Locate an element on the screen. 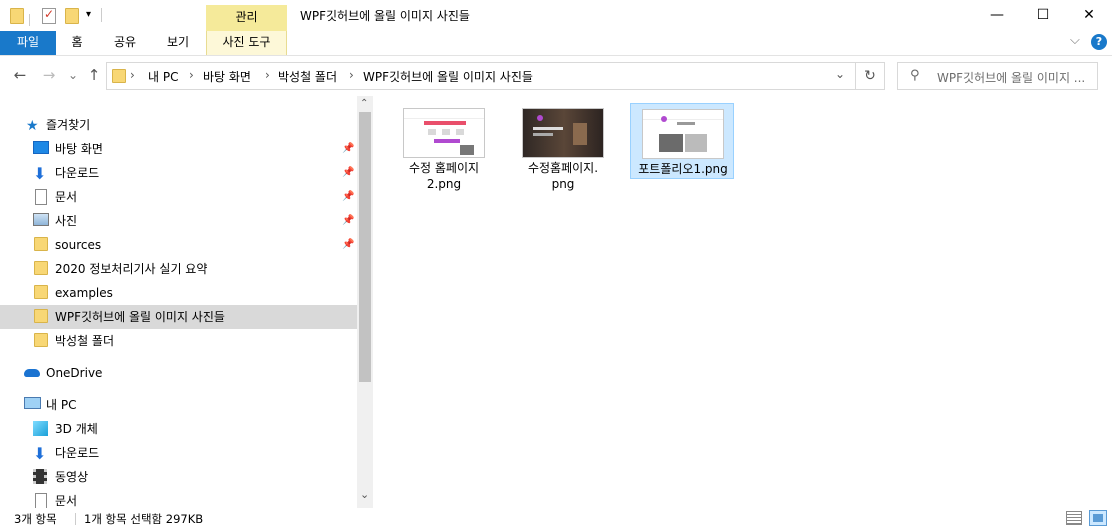 This screenshot has width=1112, height=530. nav-item-park-folder: 박성철 폴더 is located at coordinates (178, 341).